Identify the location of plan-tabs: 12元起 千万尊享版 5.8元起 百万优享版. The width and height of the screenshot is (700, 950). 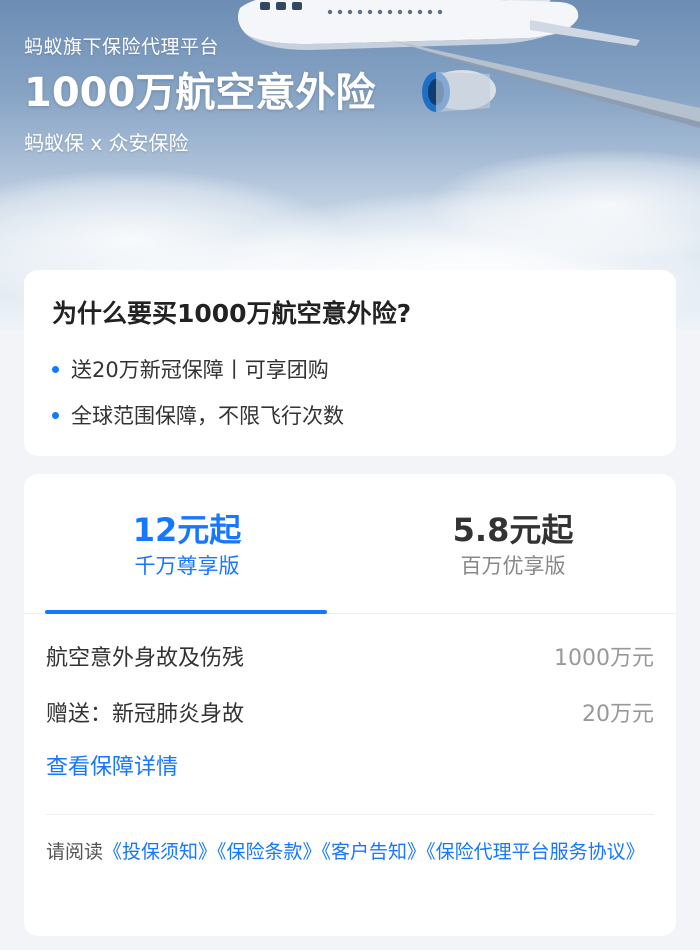
(350, 544).